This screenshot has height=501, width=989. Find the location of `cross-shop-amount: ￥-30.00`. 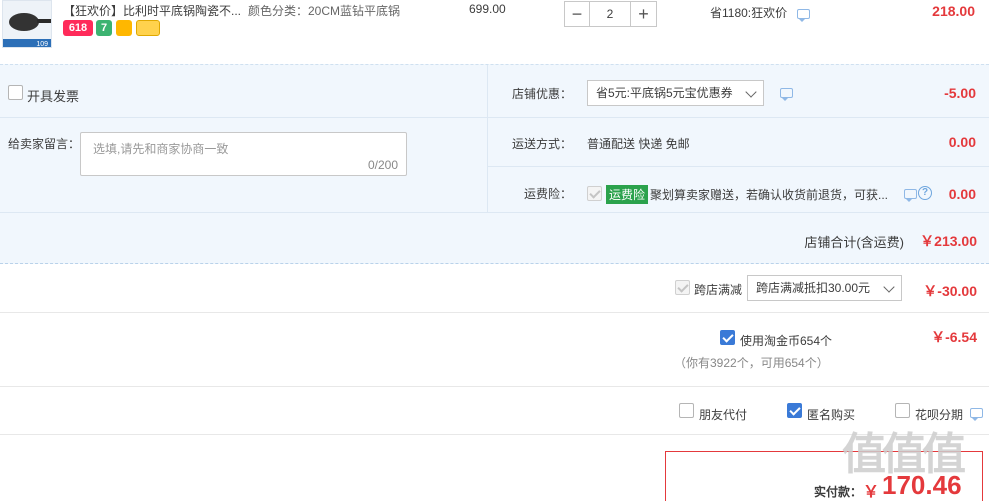

cross-shop-amount: ￥-30.00 is located at coordinates (950, 291).